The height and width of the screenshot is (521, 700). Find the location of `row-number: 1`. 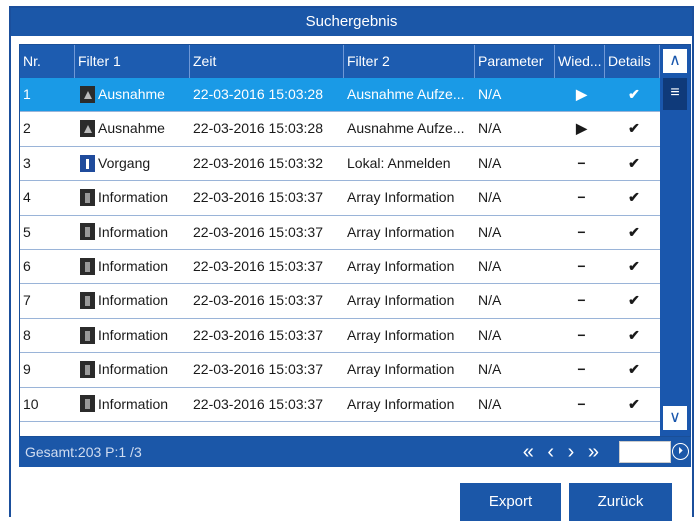

row-number: 1 is located at coordinates (27, 94).